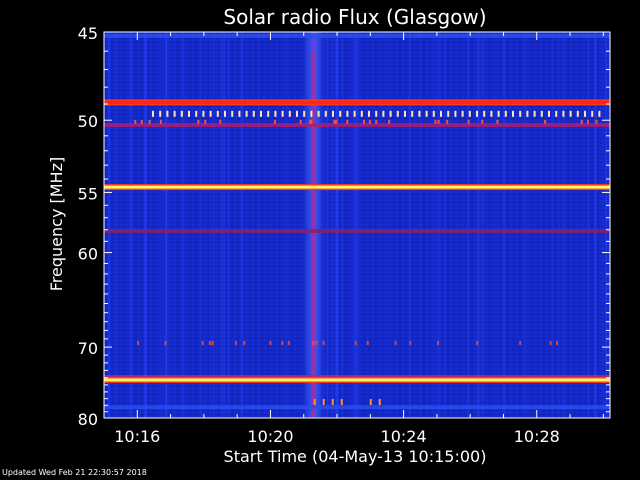  Describe the element at coordinates (537, 436) in the screenshot. I see `x-tick-label: 10:28` at that location.